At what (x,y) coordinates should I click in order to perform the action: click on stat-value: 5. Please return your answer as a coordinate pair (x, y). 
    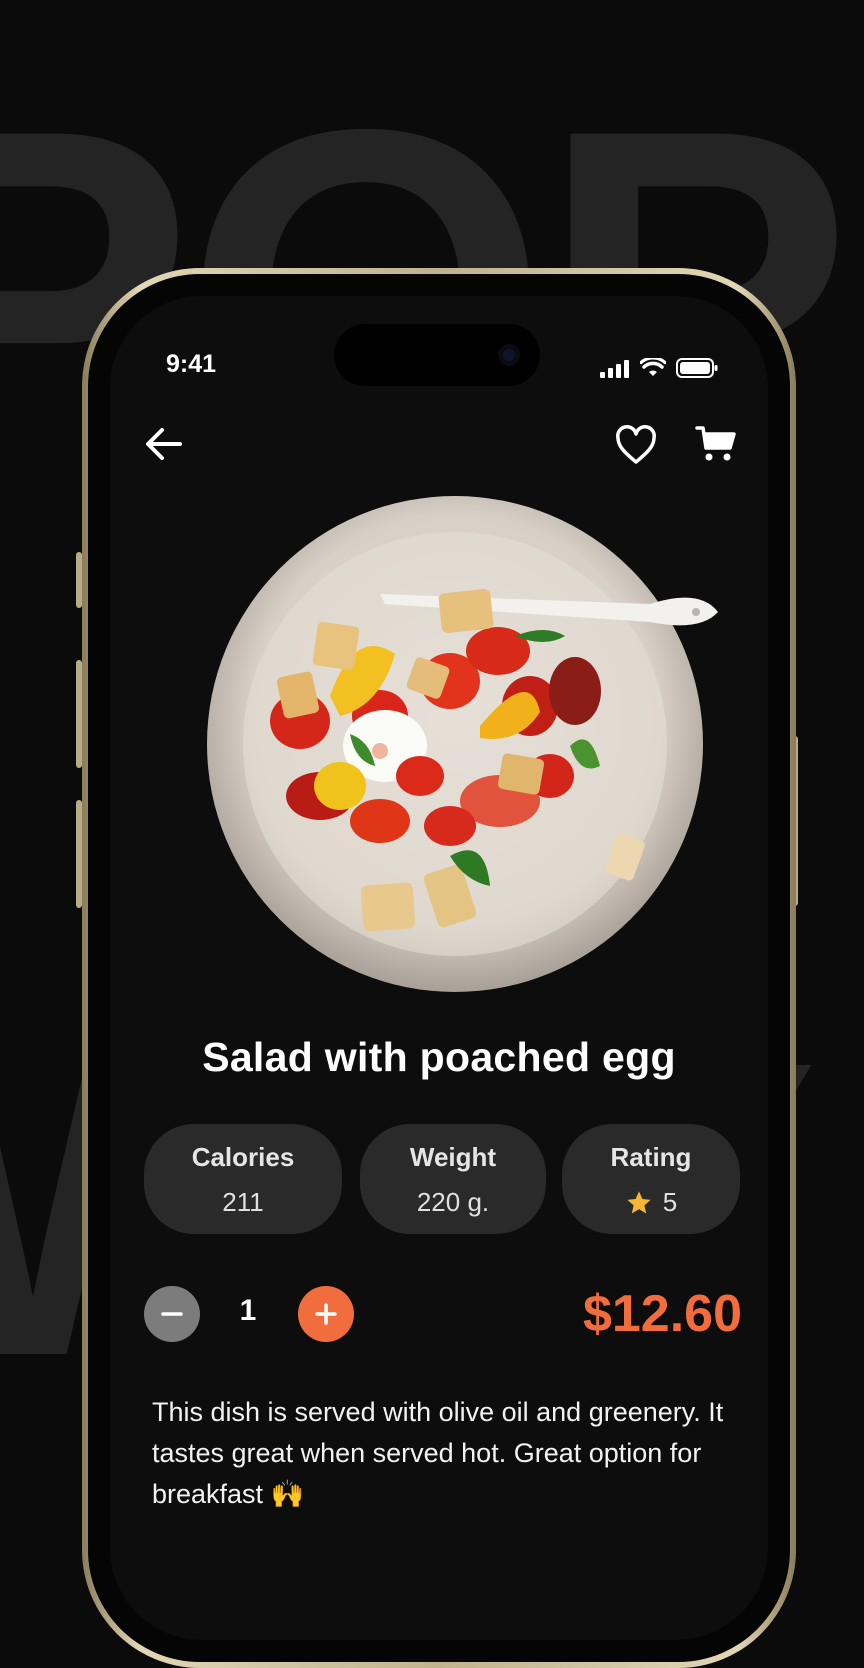
    Looking at the image, I should click on (651, 1202).